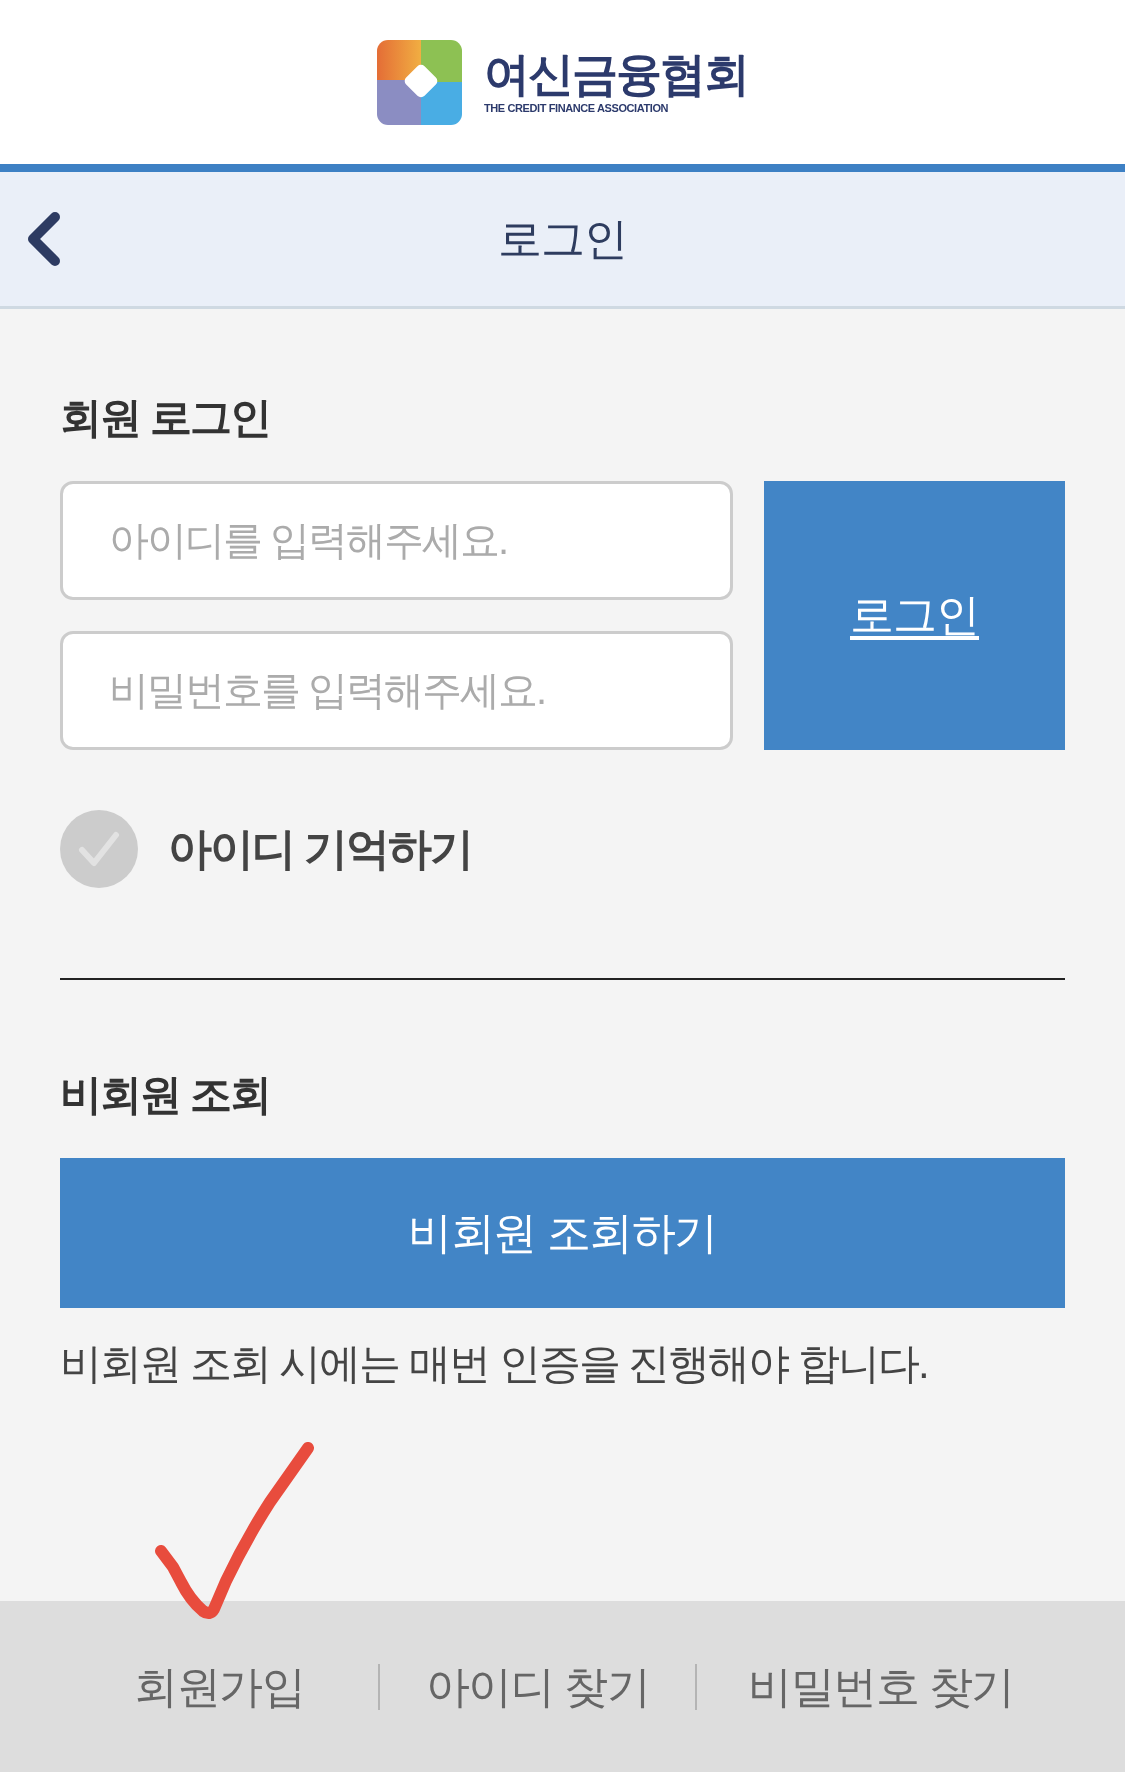 The height and width of the screenshot is (1772, 1125). What do you see at coordinates (562, 1233) in the screenshot?
I see `guest-lookup-button: 비회원 조회하기` at bounding box center [562, 1233].